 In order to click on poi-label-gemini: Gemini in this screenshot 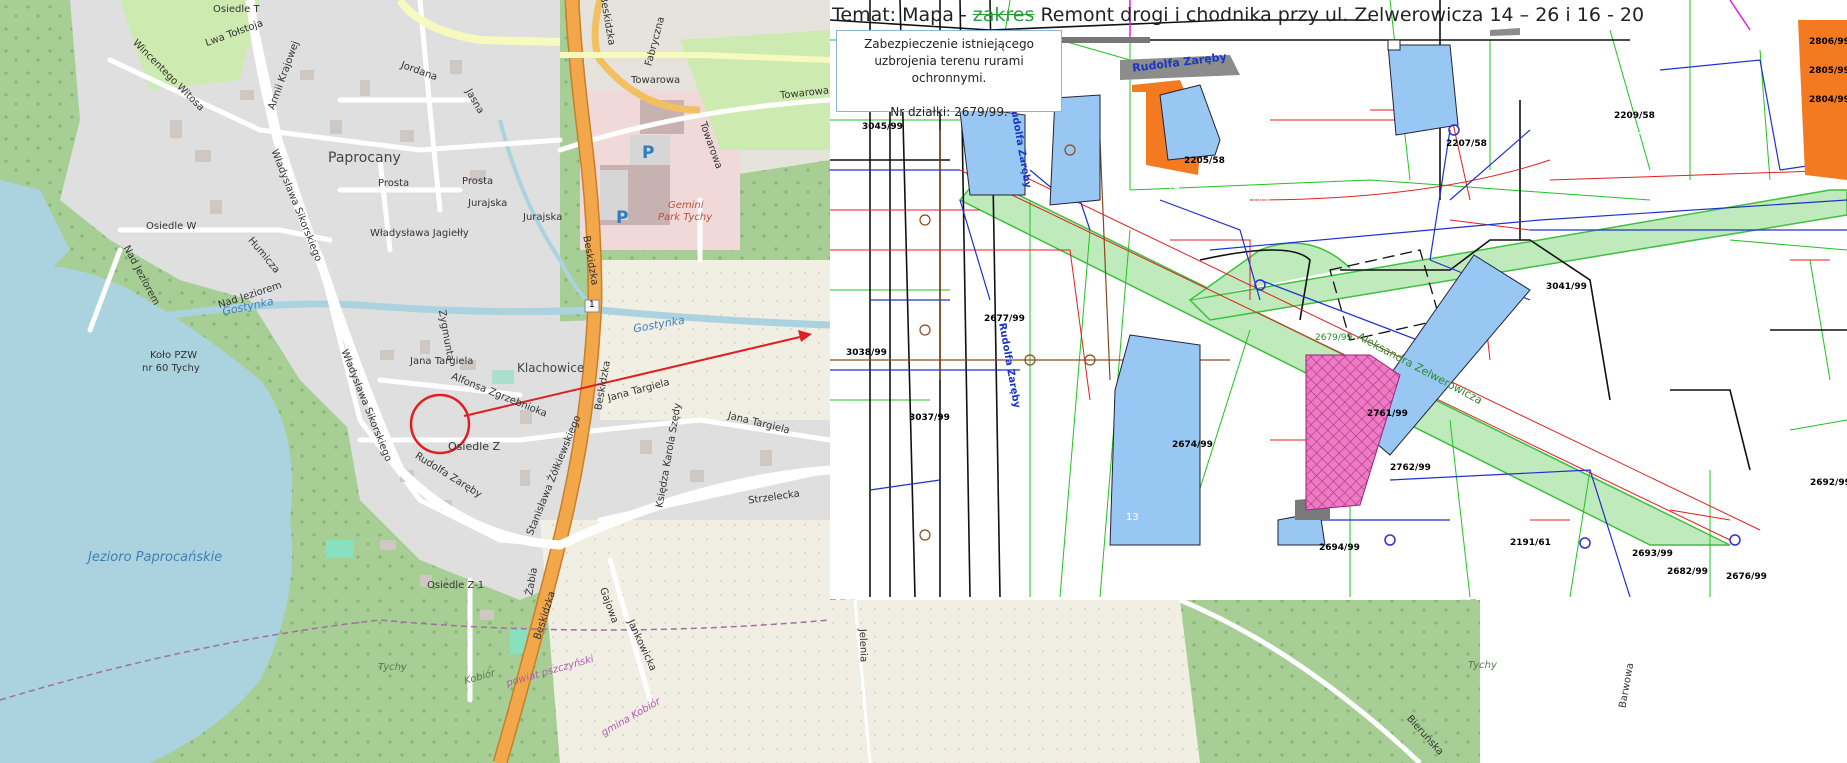, I will do `click(686, 205)`.